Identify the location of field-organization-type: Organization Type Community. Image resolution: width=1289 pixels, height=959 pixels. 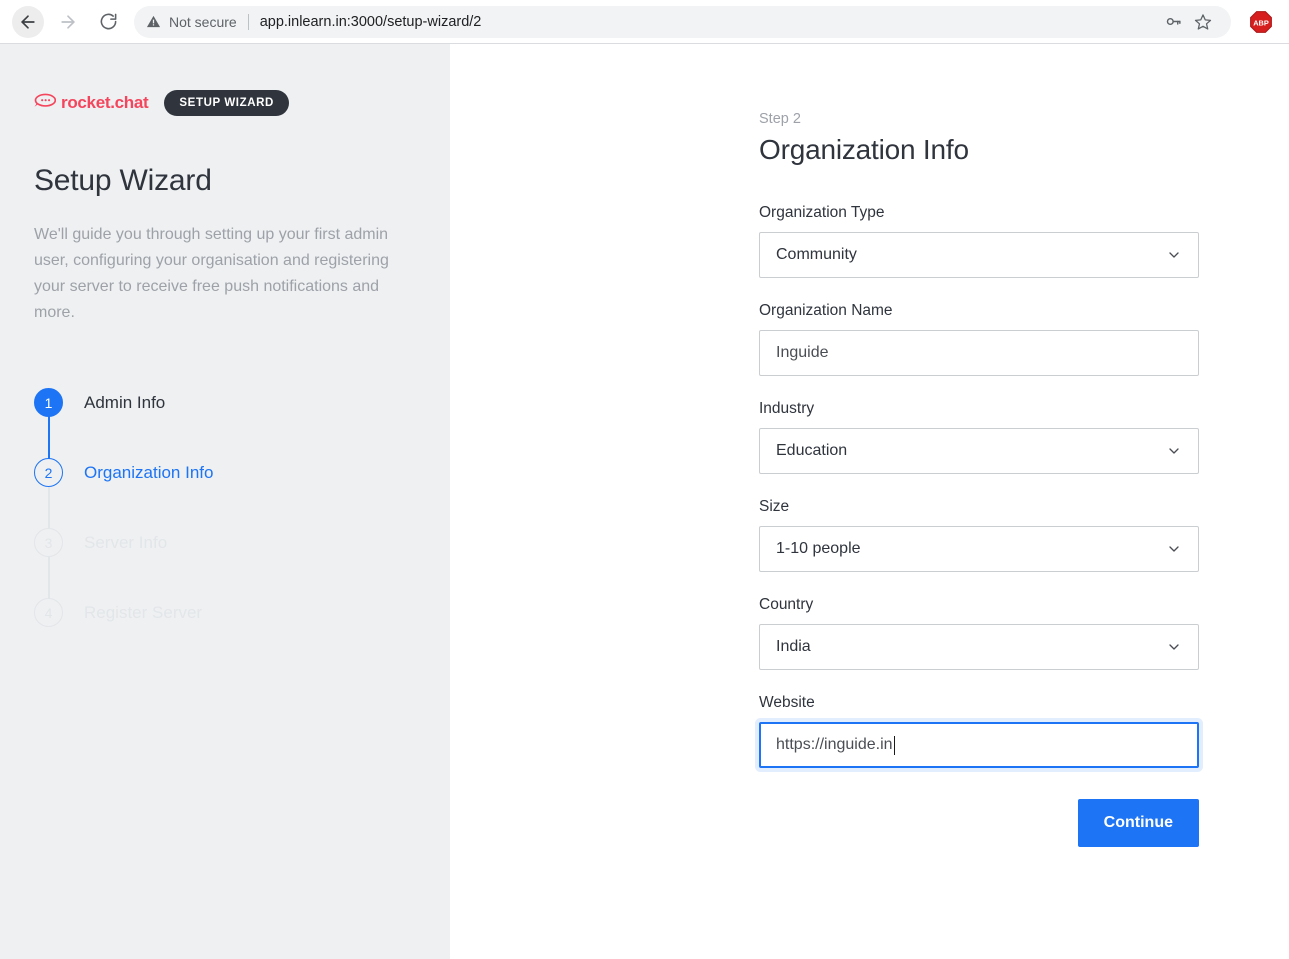
(979, 241).